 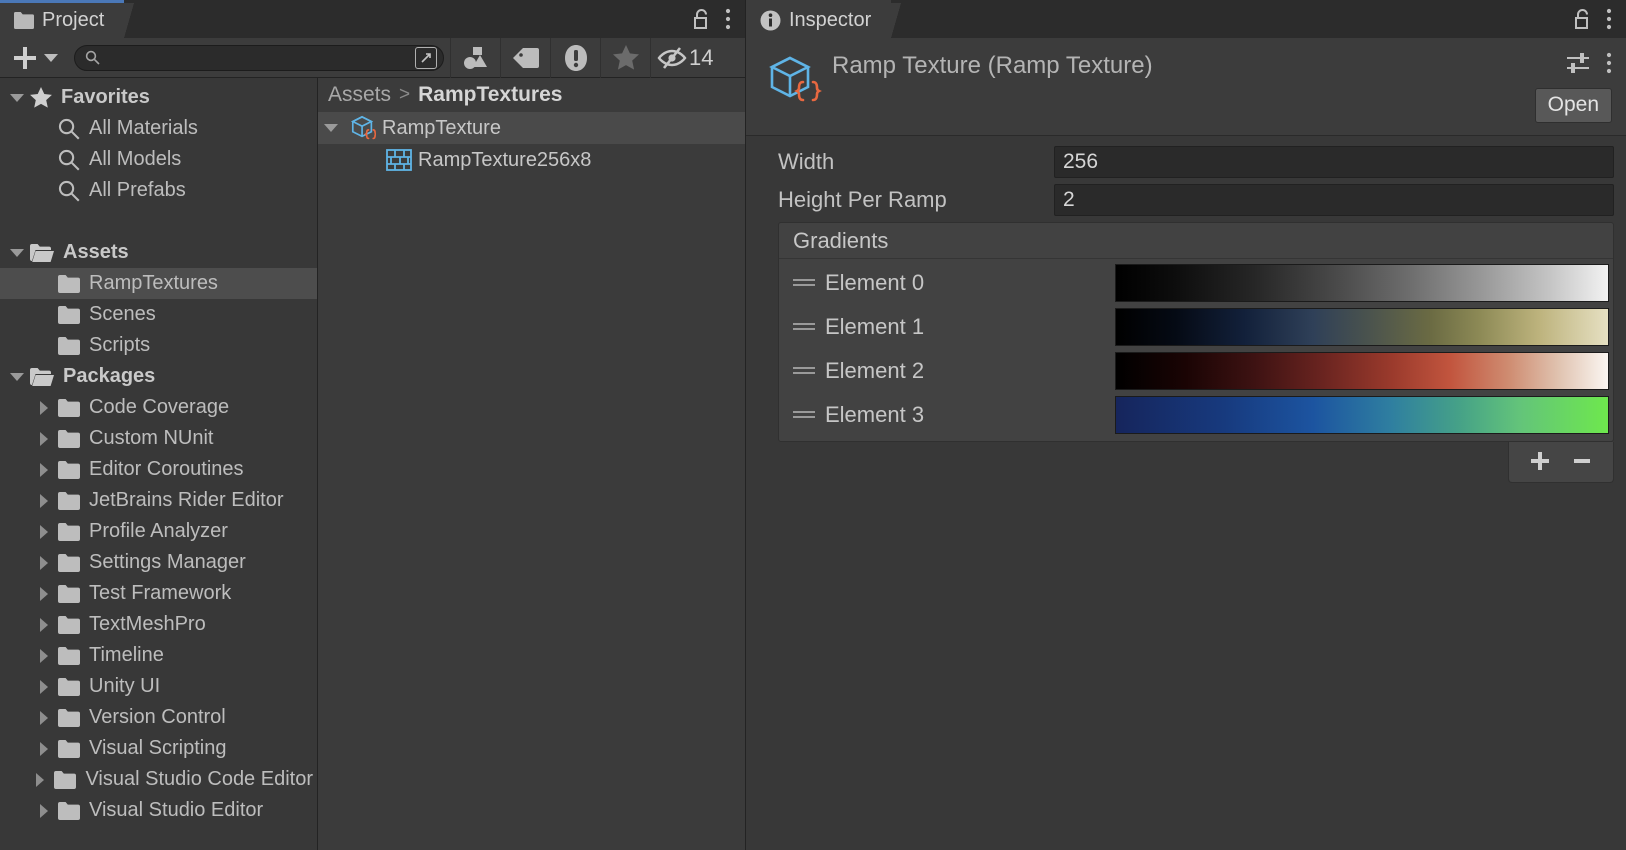 I want to click on tree-item-code-coverage: Code Coverage, so click(x=158, y=407).